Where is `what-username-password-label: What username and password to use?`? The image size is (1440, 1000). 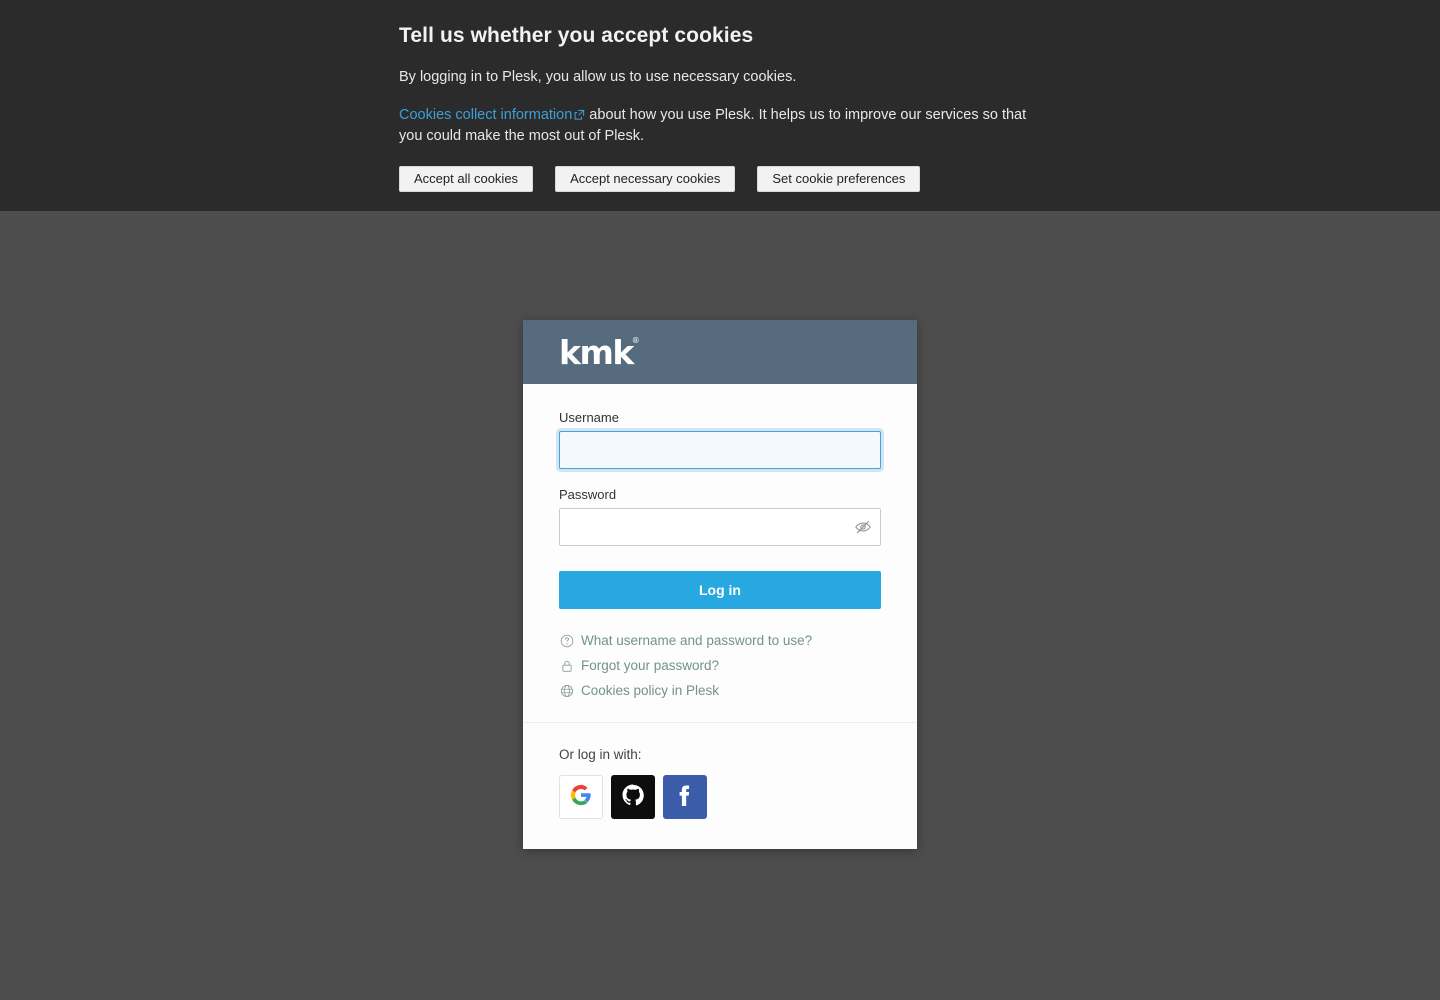 what-username-password-label: What username and password to use? is located at coordinates (697, 640).